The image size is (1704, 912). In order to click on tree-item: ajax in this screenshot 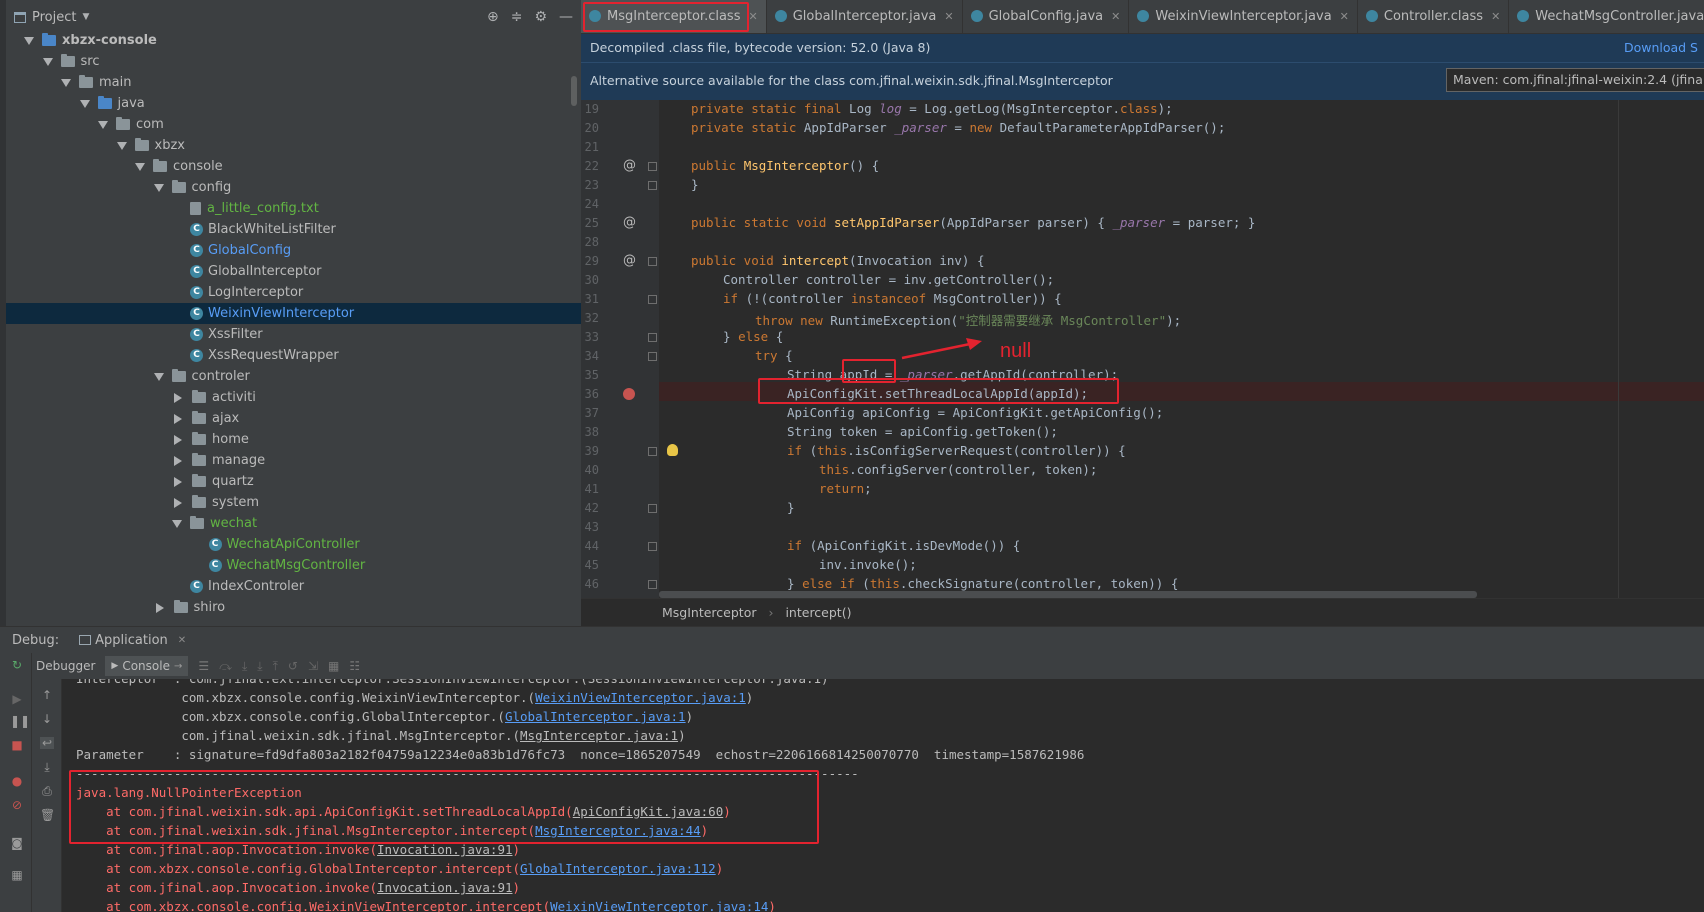, I will do `click(205, 418)`.